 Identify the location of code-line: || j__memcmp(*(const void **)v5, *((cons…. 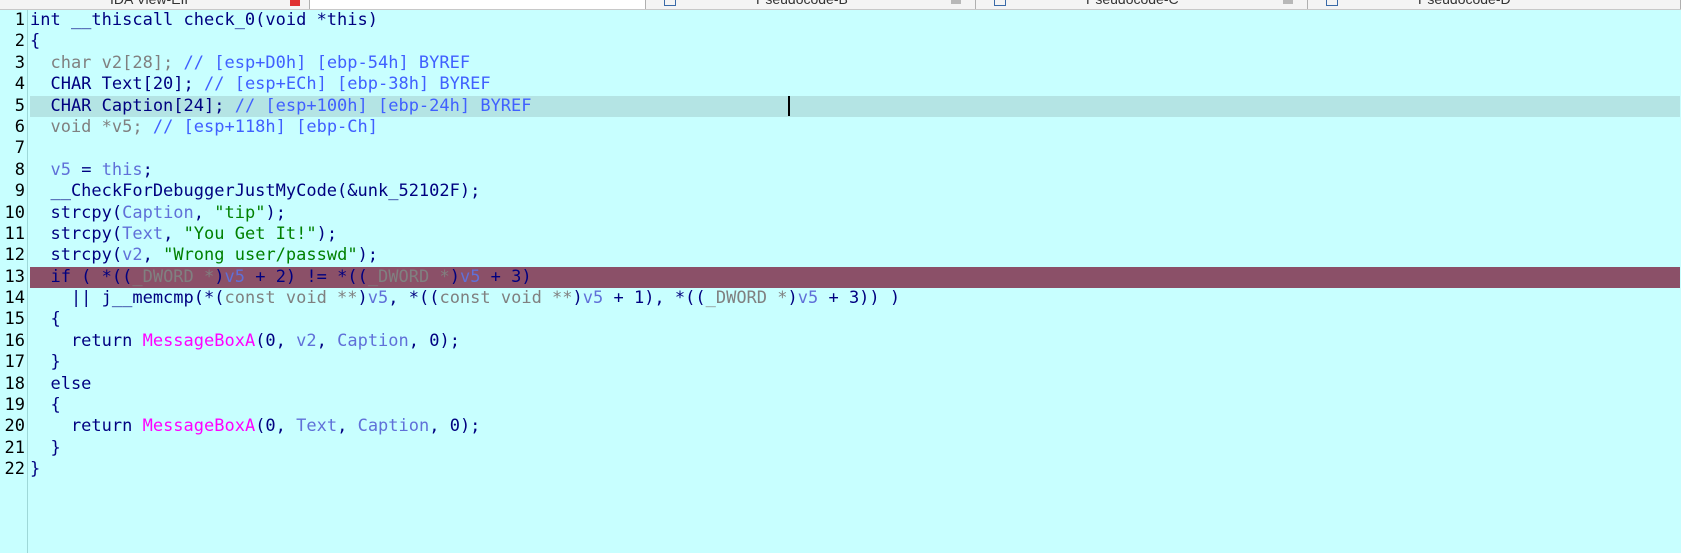
(855, 298).